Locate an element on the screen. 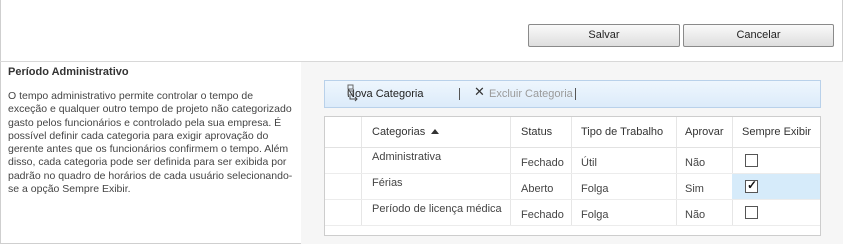  column-header-always-show: Sempre Exibir is located at coordinates (776, 132).